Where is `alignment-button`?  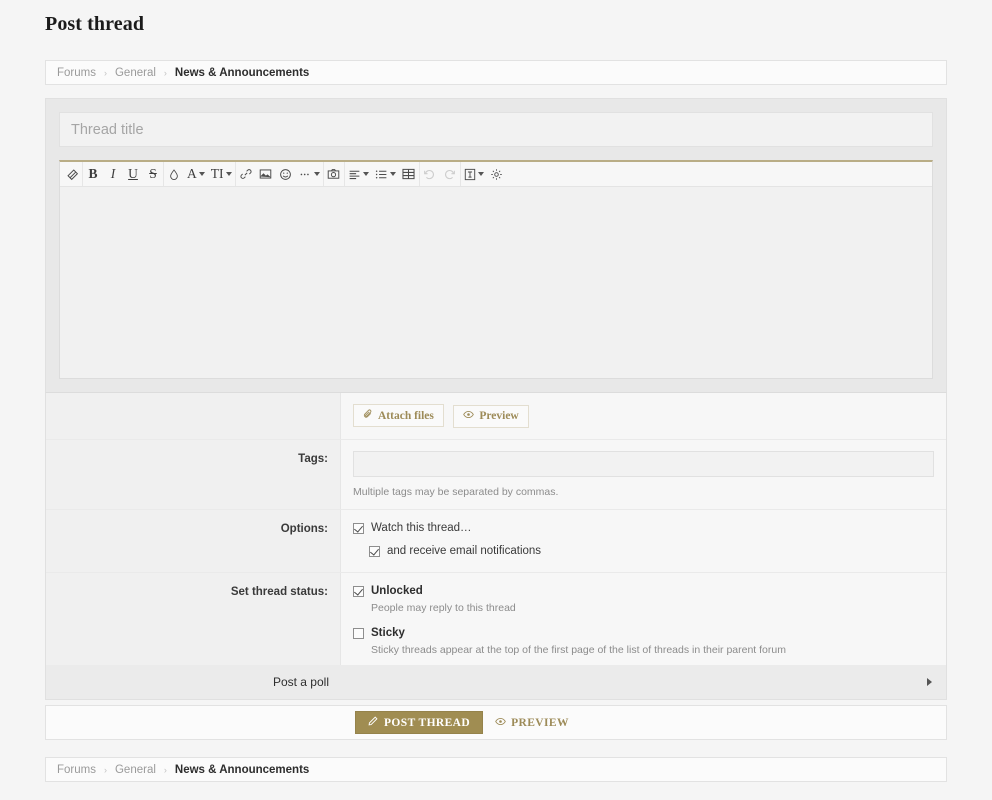 alignment-button is located at coordinates (358, 174).